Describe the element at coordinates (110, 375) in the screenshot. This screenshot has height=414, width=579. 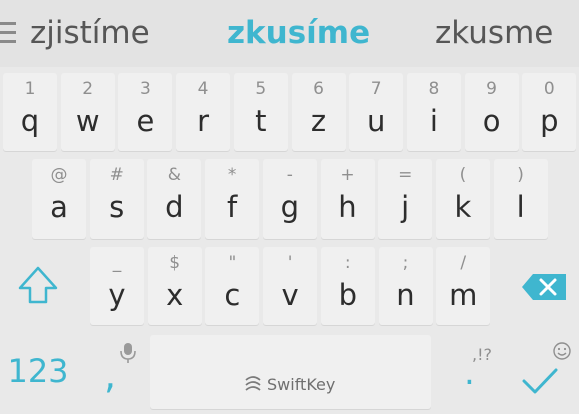
I see `comma-key-label: ,` at that location.